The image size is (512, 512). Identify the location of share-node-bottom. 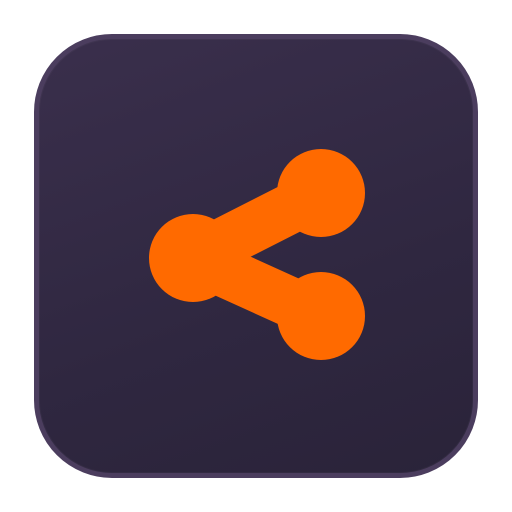
(321, 316).